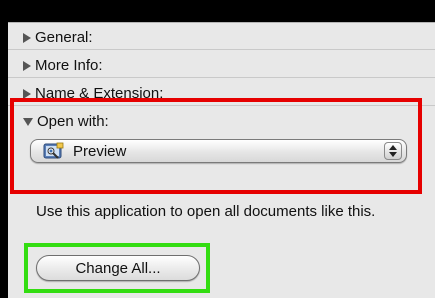 The height and width of the screenshot is (298, 435). Describe the element at coordinates (217, 11) in the screenshot. I see `window-title-cutoff` at that location.